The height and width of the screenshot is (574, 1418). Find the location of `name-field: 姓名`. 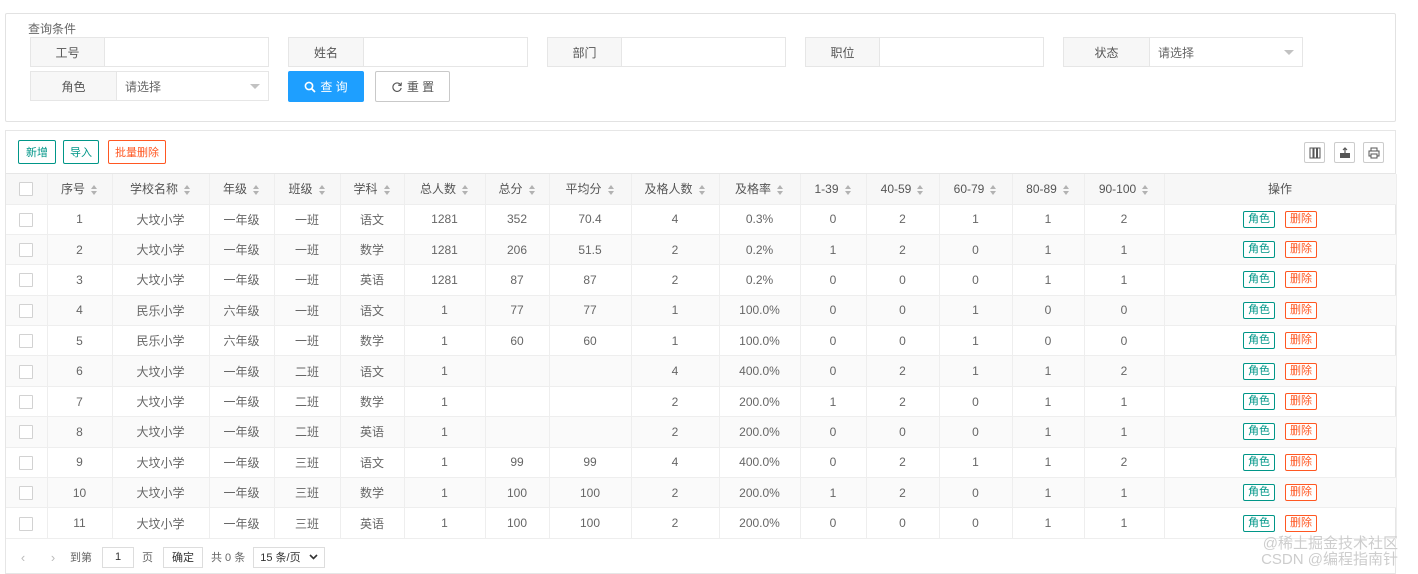

name-field: 姓名 is located at coordinates (408, 52).